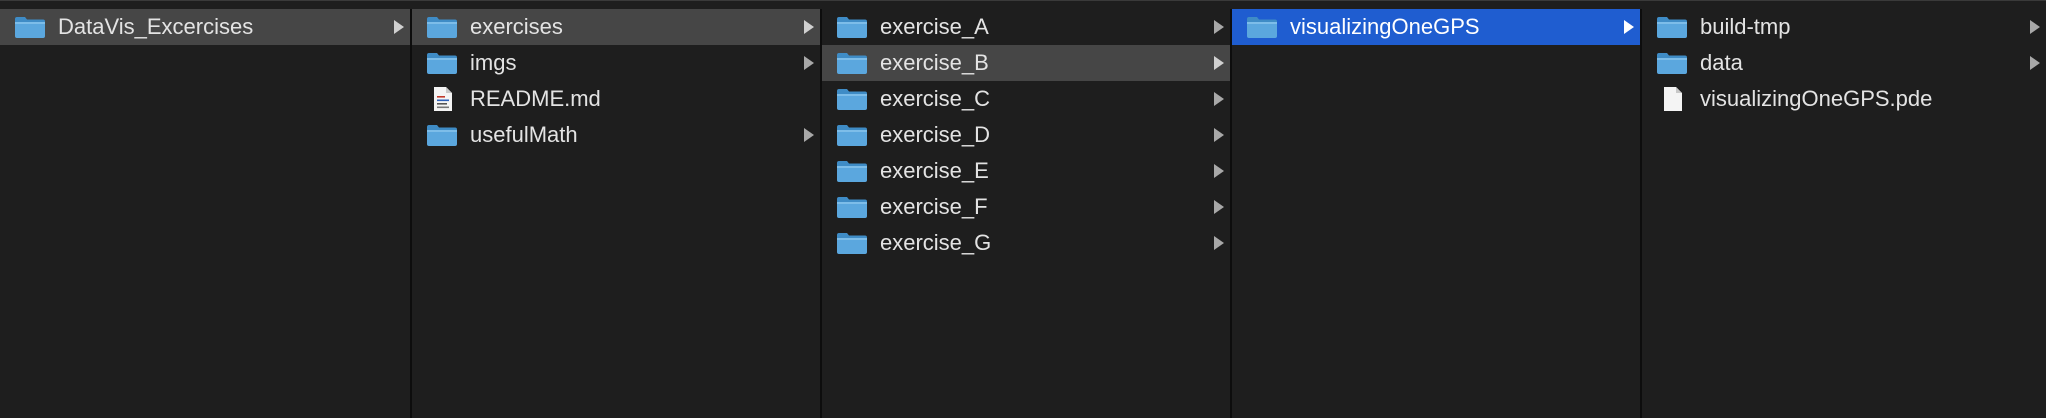  I want to click on item-label: exercise_C, so click(935, 98).